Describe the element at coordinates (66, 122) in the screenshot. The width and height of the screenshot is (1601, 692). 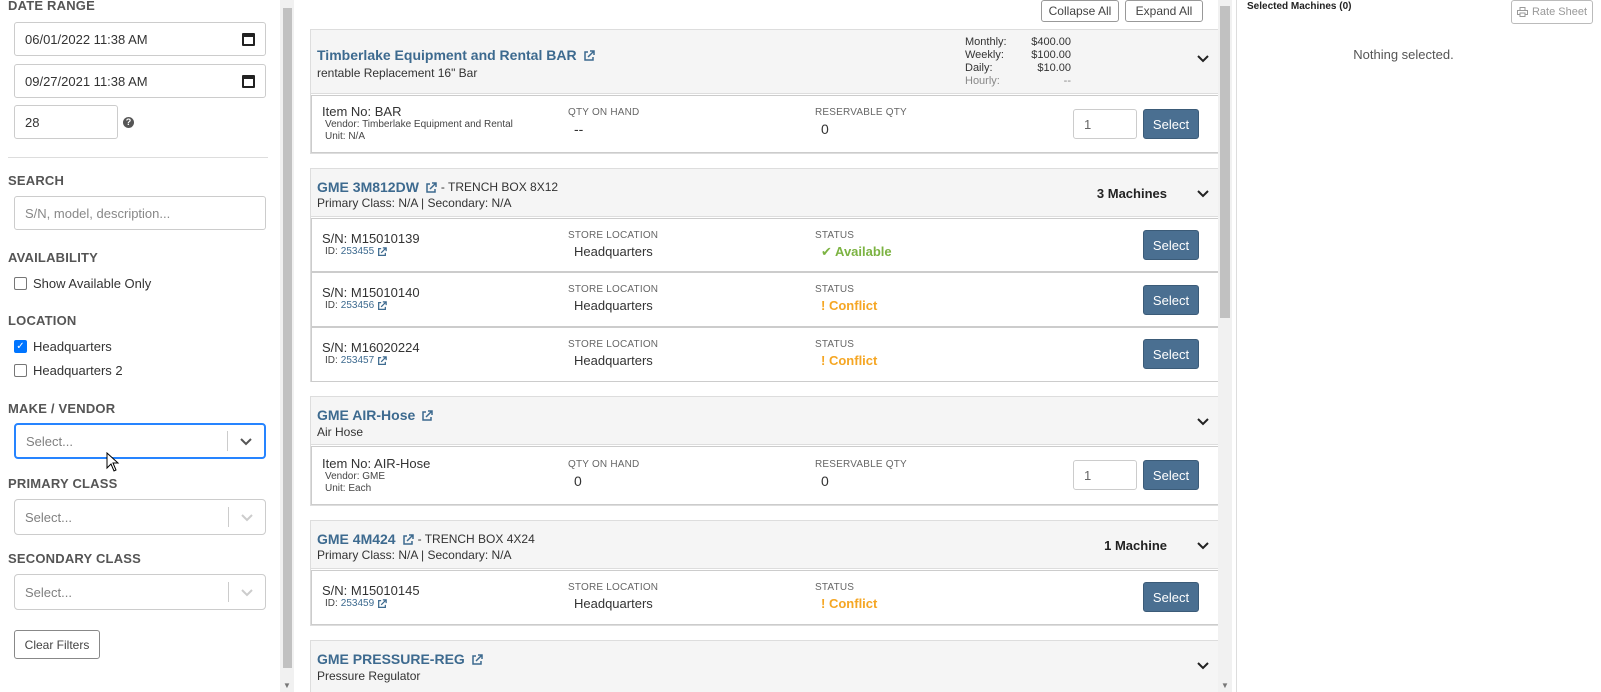
I see `days-input: 28` at that location.